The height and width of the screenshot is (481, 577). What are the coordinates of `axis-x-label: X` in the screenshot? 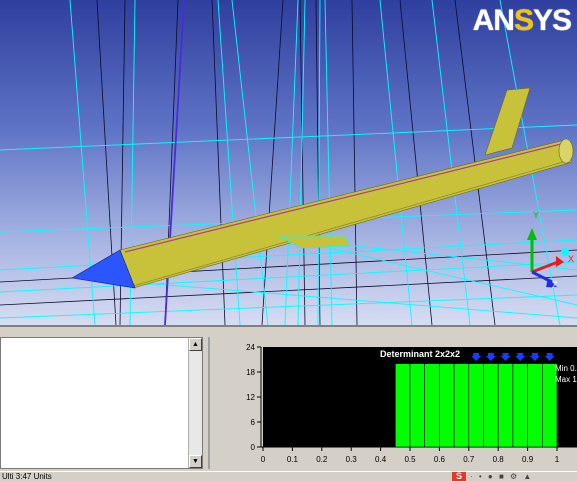 It's located at (571, 259).